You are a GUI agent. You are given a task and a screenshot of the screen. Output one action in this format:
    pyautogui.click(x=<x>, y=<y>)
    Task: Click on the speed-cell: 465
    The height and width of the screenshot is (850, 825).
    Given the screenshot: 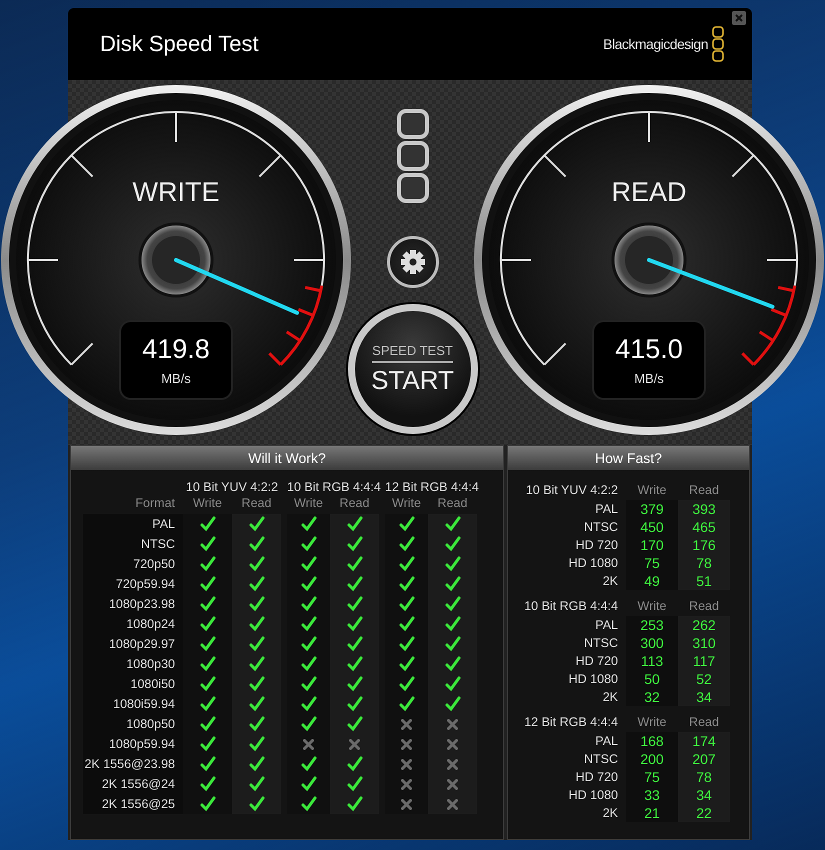 What is the action you would take?
    pyautogui.click(x=704, y=527)
    